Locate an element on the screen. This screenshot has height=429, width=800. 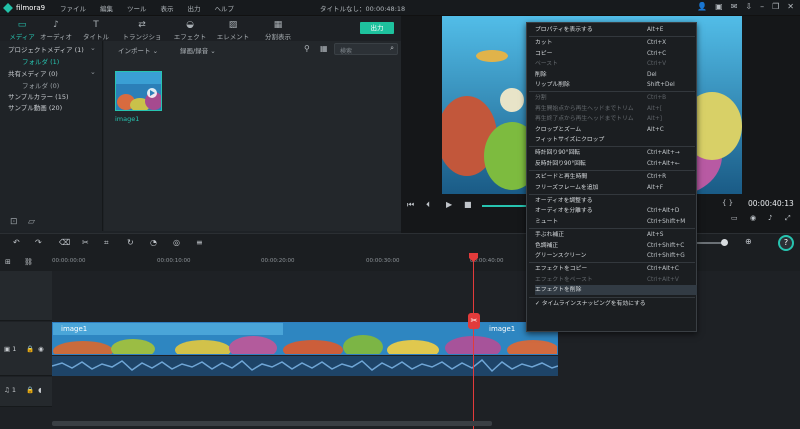
menu-view: 表示 is located at coordinates (167, 8).